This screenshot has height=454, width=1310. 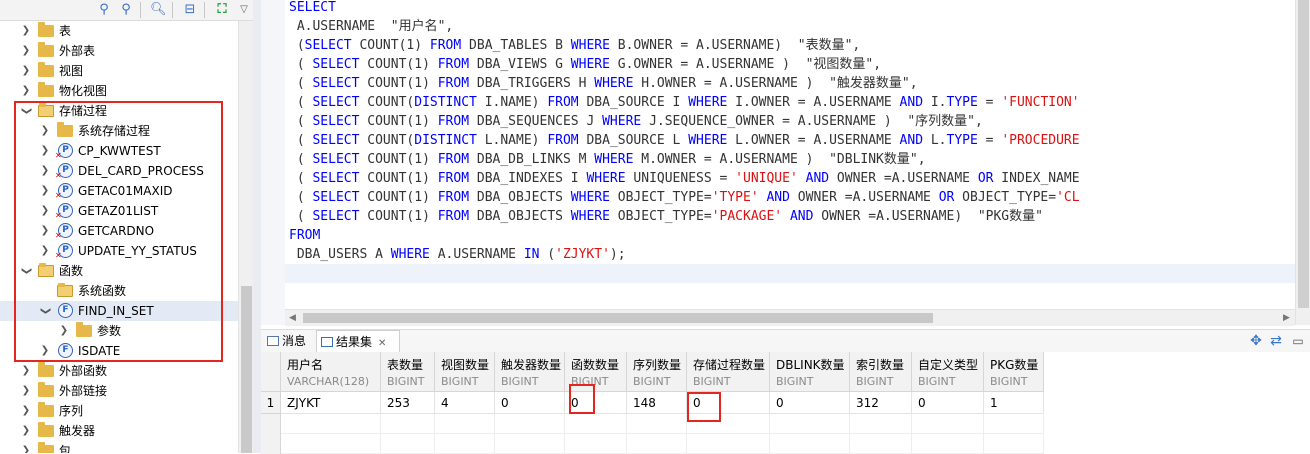 What do you see at coordinates (408, 403) in the screenshot?
I see `table-cell: 253` at bounding box center [408, 403].